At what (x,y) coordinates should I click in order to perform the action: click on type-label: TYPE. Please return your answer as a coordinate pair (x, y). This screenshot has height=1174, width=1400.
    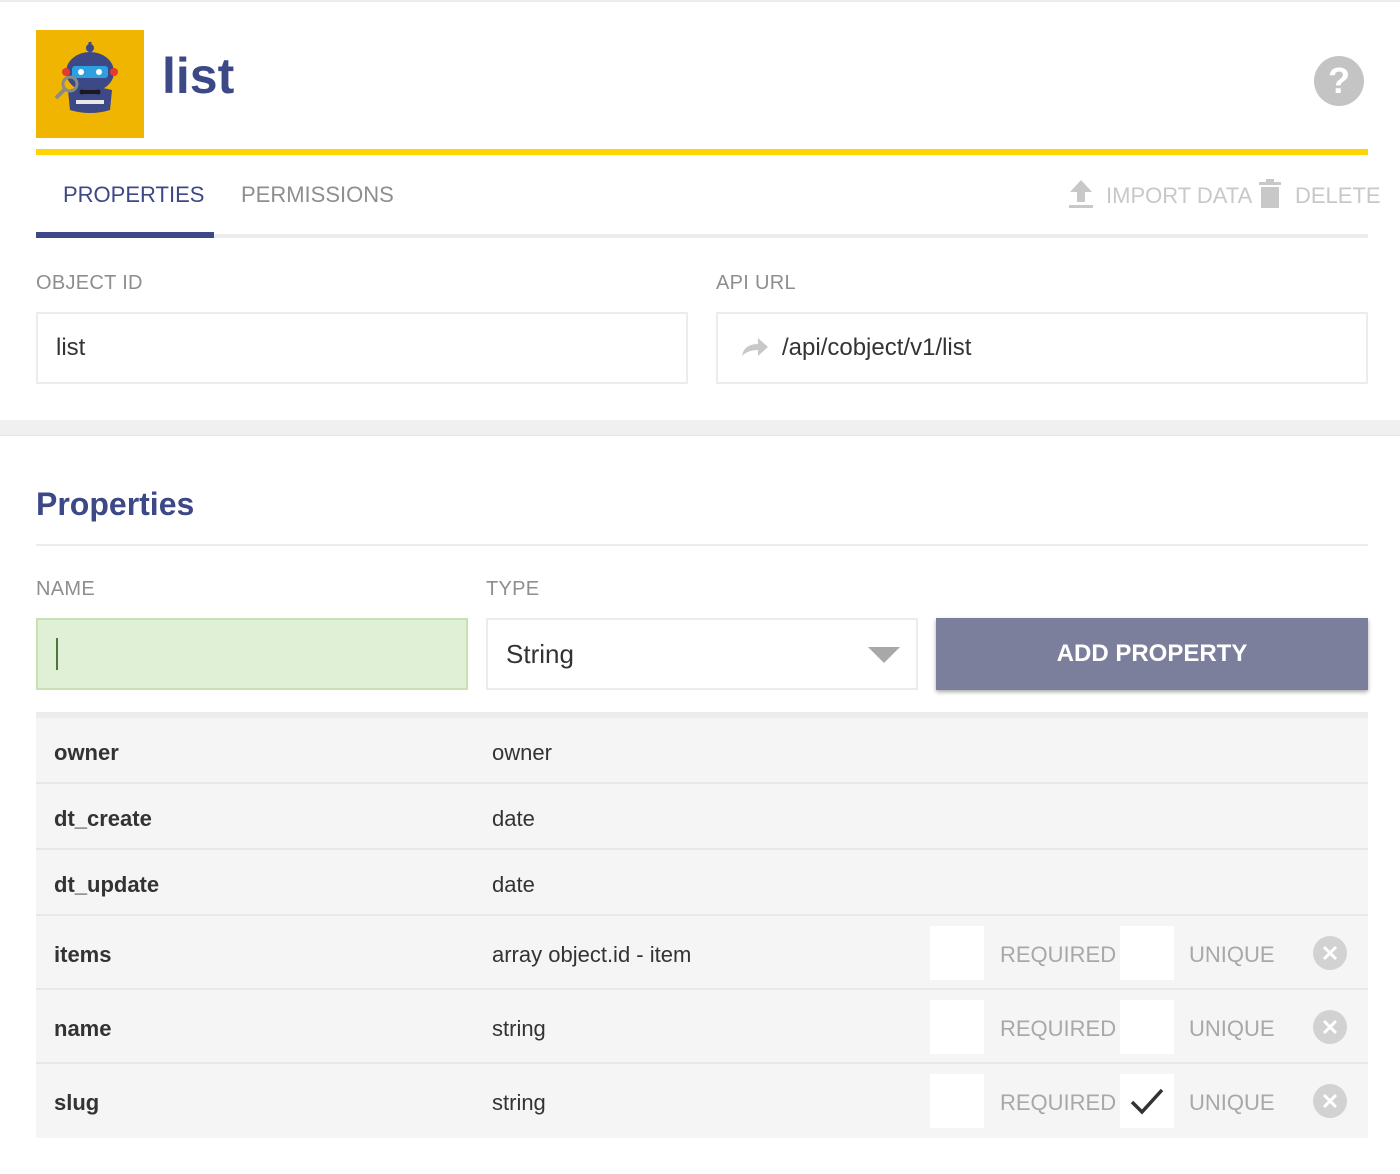
    Looking at the image, I should click on (513, 589).